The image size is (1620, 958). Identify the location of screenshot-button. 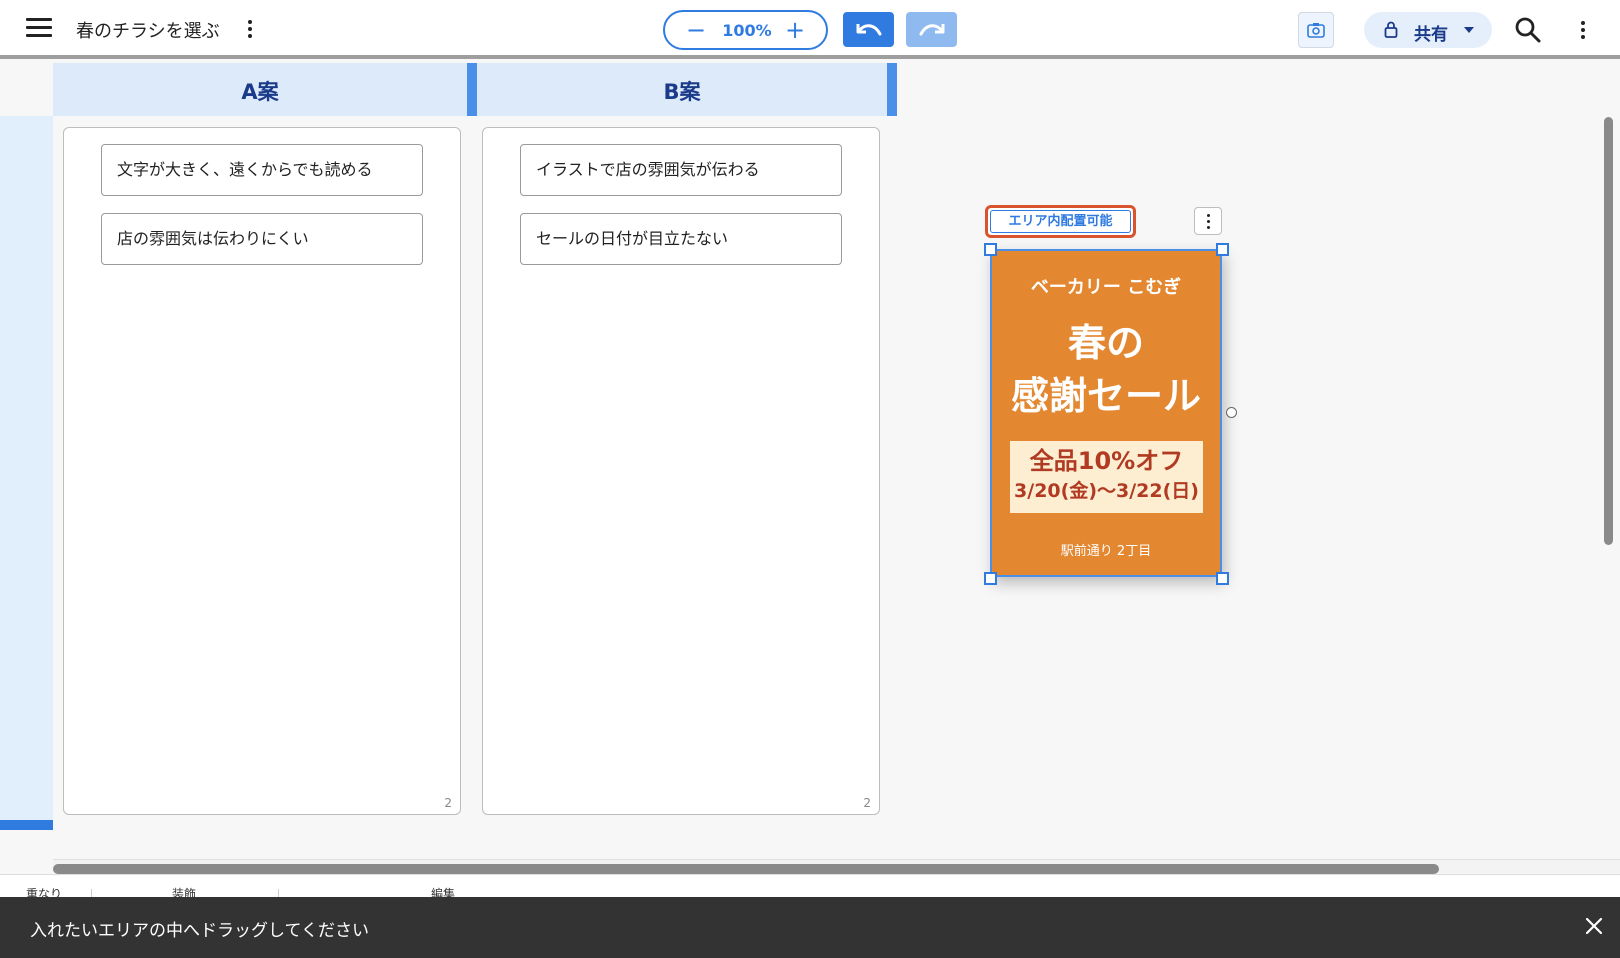
(1316, 30).